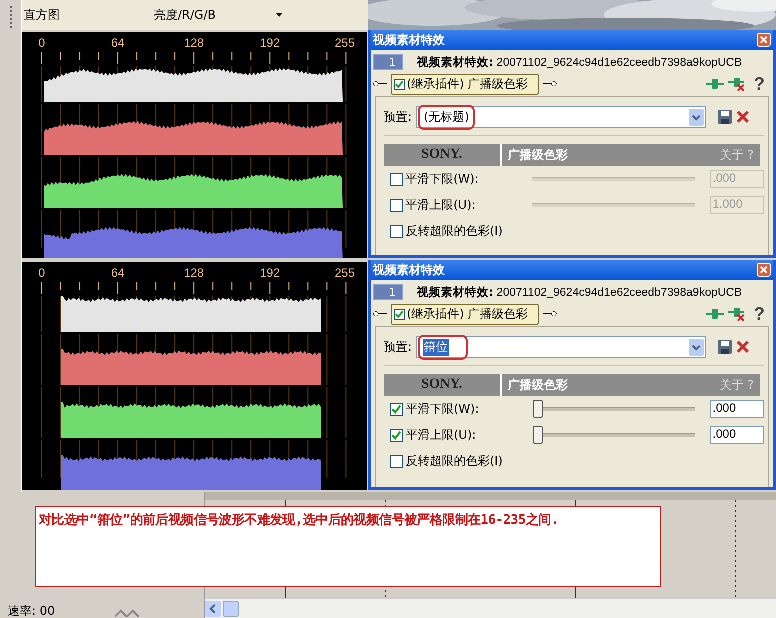 The width and height of the screenshot is (776, 618). I want to click on preset-value: 箝位, so click(436, 347).